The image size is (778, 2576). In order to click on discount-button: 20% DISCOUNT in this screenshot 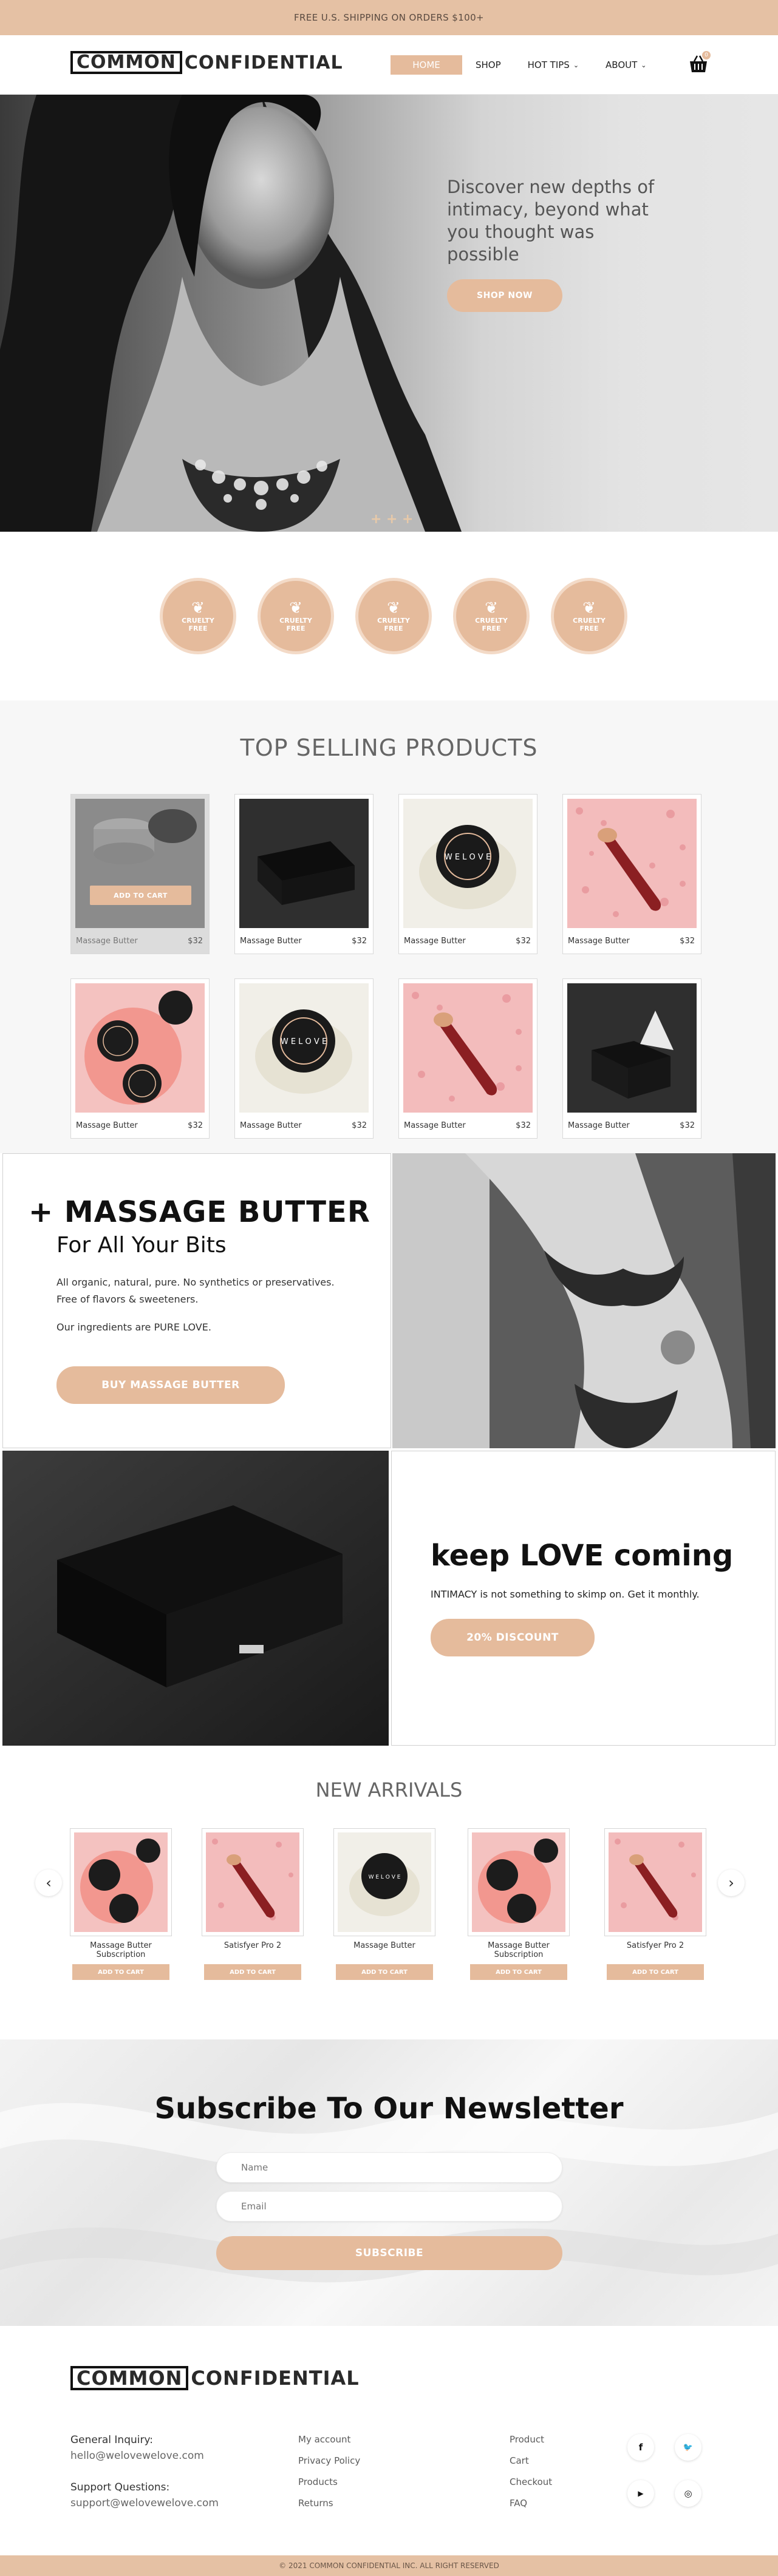, I will do `click(513, 1638)`.